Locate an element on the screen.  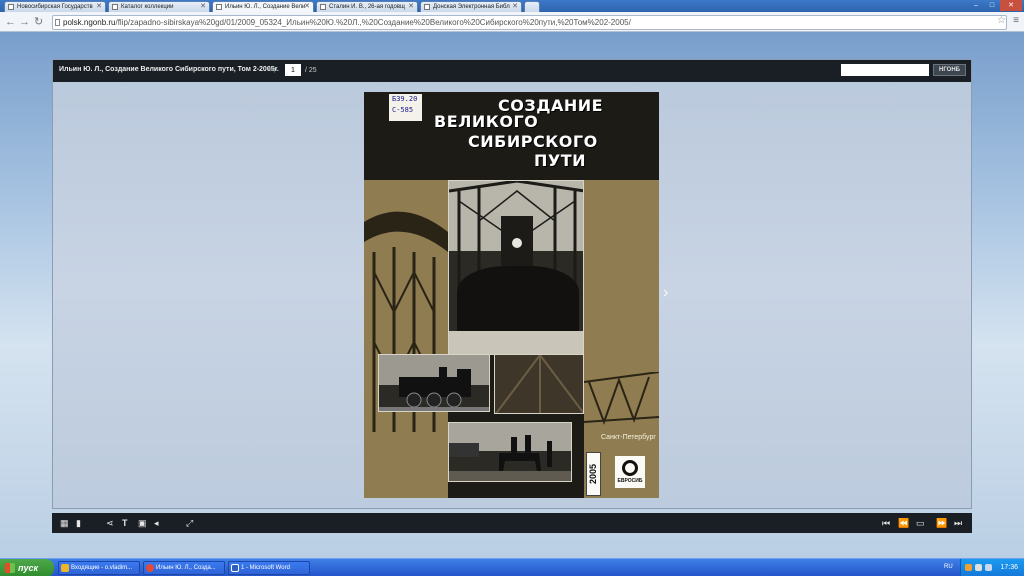
share-icon: ⋖ is located at coordinates (110, 523).